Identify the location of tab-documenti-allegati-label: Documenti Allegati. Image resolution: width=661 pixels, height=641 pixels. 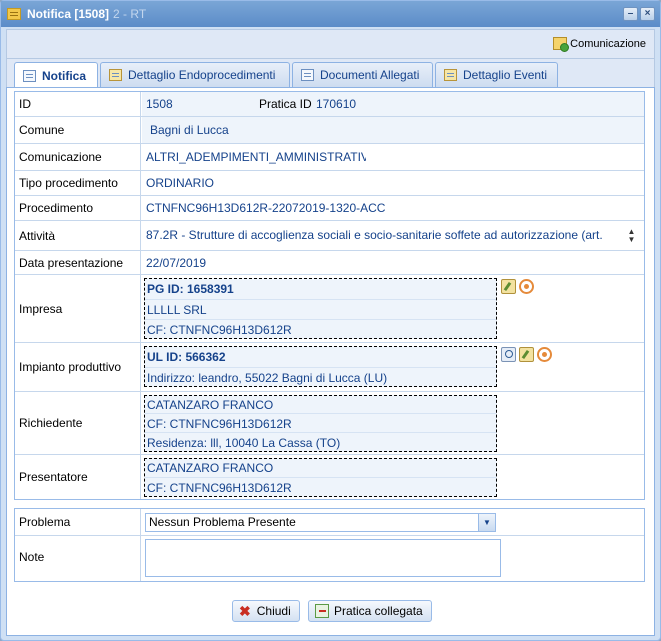
(370, 75).